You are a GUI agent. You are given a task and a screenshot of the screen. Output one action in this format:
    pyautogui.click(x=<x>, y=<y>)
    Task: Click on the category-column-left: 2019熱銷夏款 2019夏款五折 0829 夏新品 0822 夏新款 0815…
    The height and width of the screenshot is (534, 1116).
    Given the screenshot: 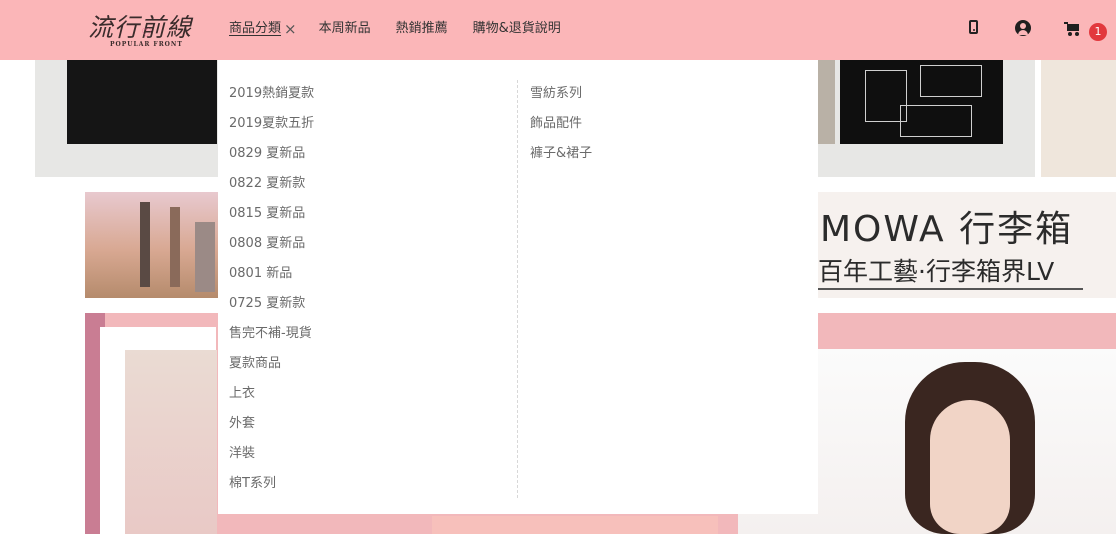 What is the action you would take?
    pyautogui.click(x=271, y=290)
    